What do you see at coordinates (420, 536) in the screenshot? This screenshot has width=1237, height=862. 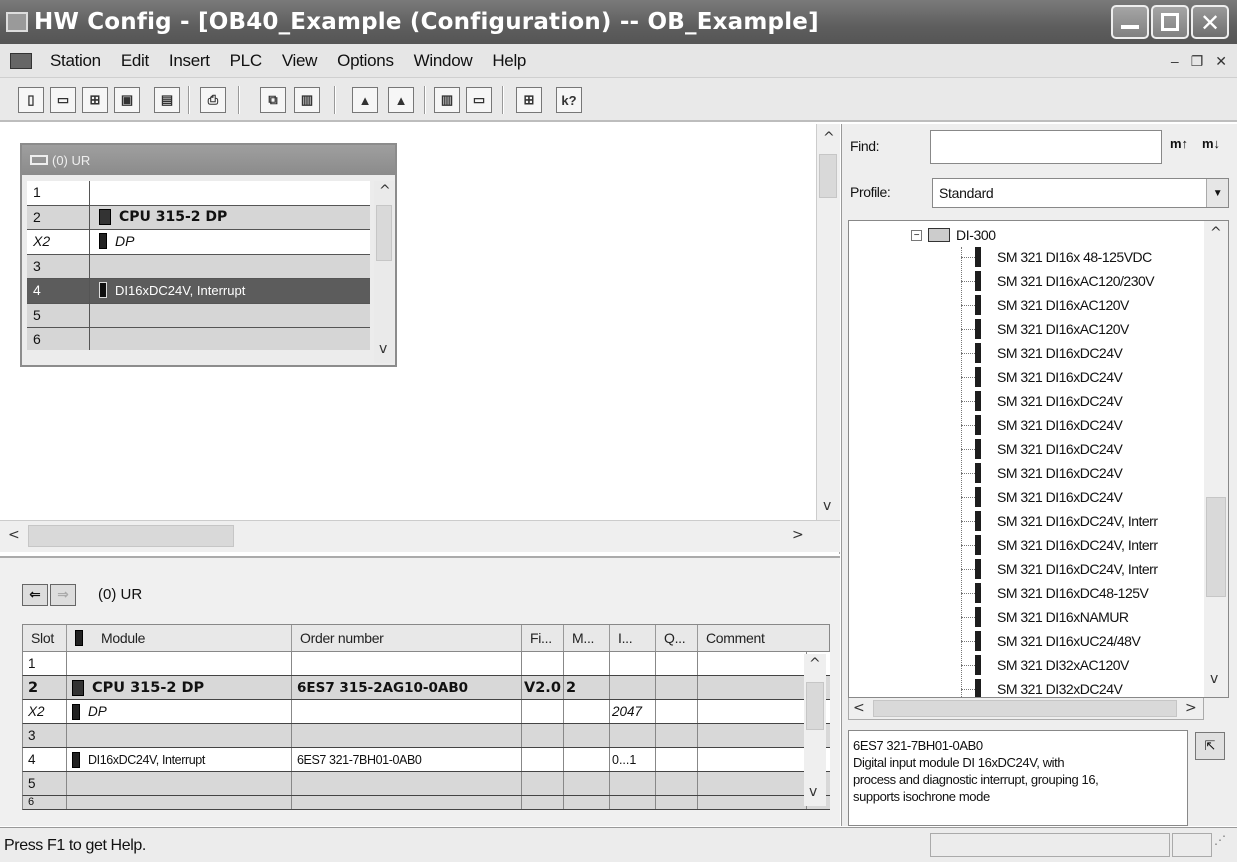 I see `rack-view-hscrollbar: < >` at bounding box center [420, 536].